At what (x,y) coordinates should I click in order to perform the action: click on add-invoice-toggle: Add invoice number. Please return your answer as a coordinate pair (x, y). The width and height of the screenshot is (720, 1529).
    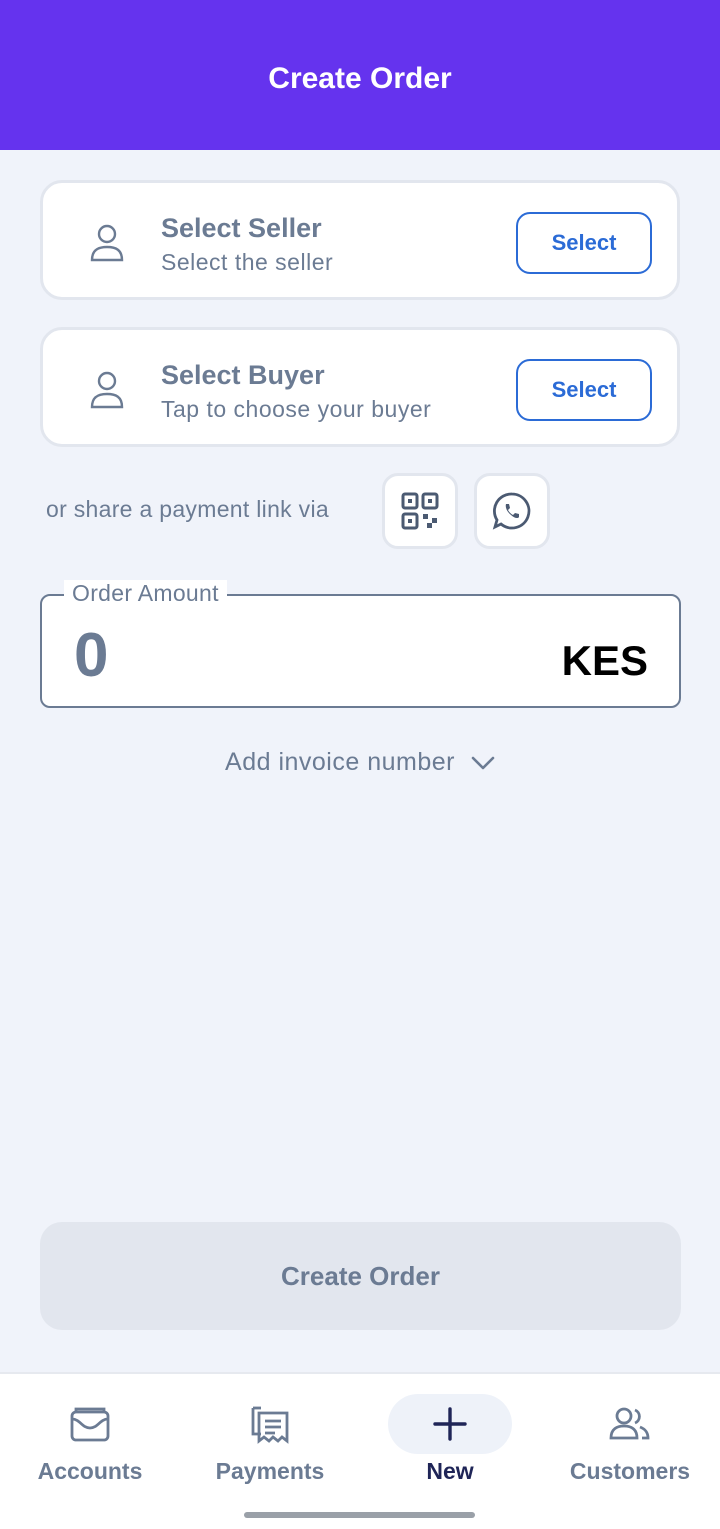
    Looking at the image, I should click on (360, 762).